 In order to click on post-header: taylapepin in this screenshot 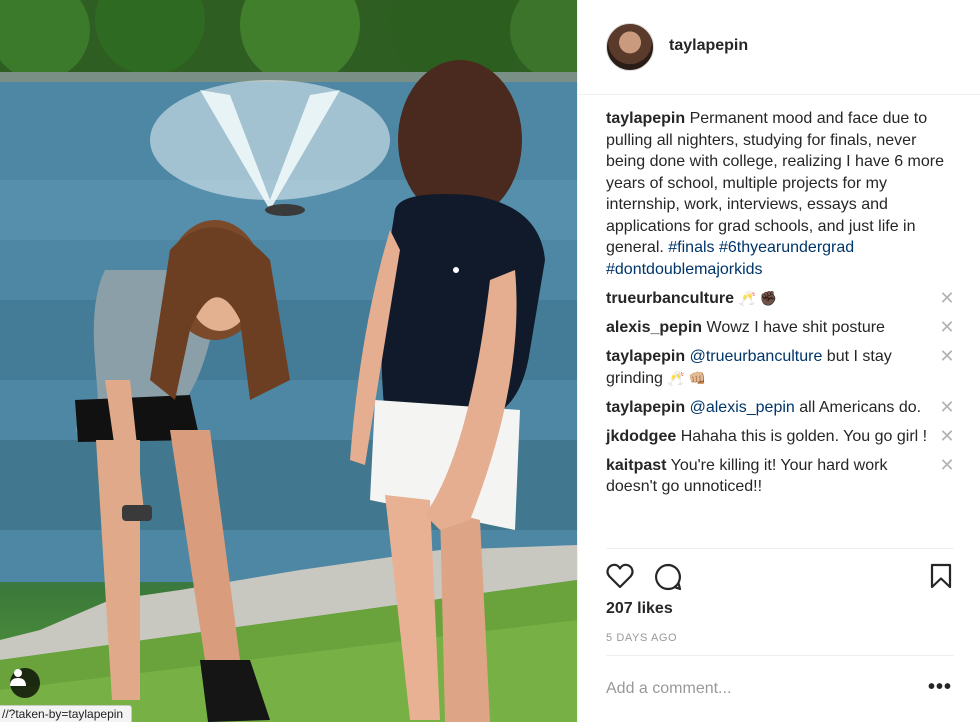, I will do `click(779, 47)`.